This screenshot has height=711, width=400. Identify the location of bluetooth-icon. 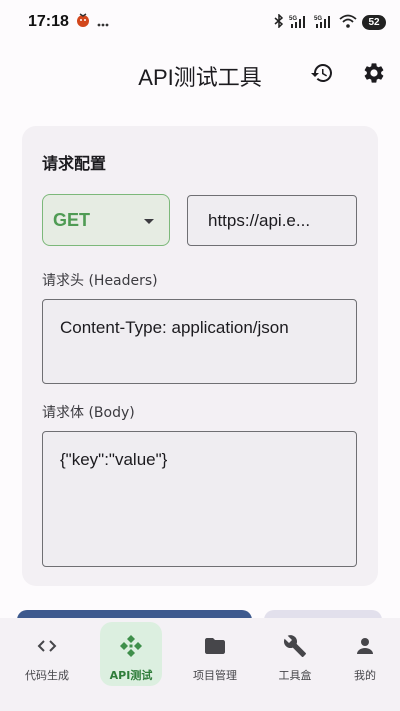
(279, 22).